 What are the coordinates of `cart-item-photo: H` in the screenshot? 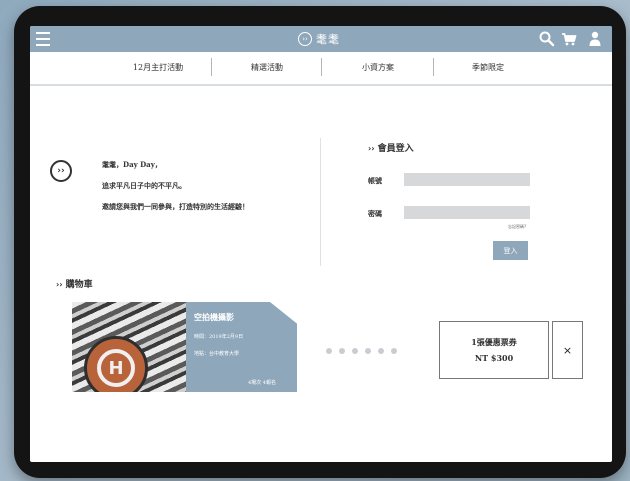 It's located at (129, 347).